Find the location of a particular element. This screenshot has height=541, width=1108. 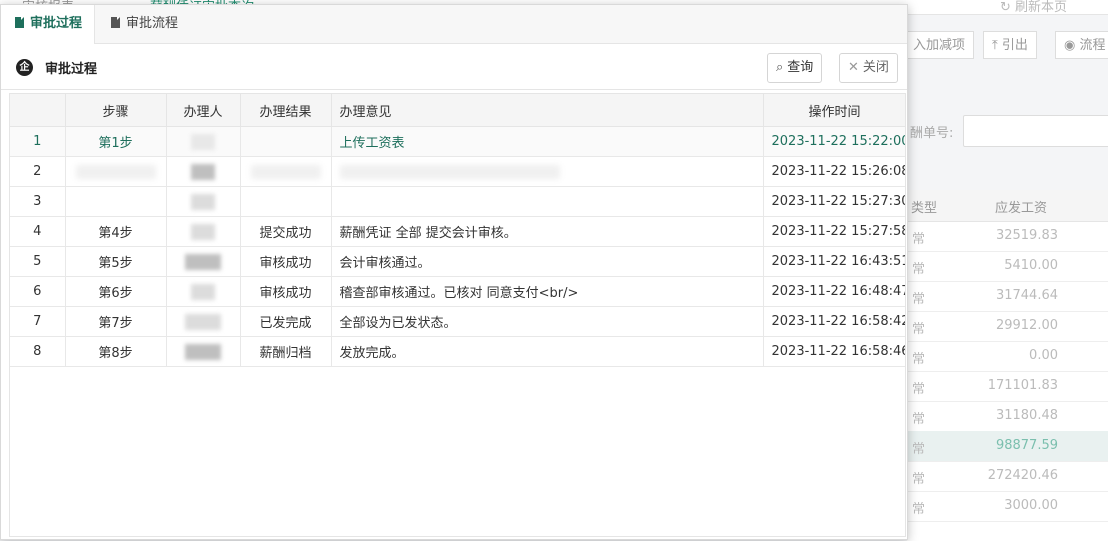

row-step: 第6步 is located at coordinates (116, 291).